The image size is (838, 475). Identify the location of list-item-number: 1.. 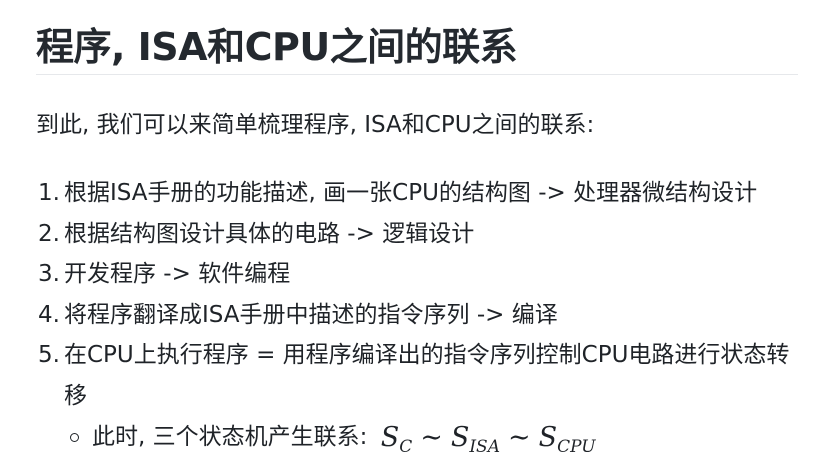
(49, 193).